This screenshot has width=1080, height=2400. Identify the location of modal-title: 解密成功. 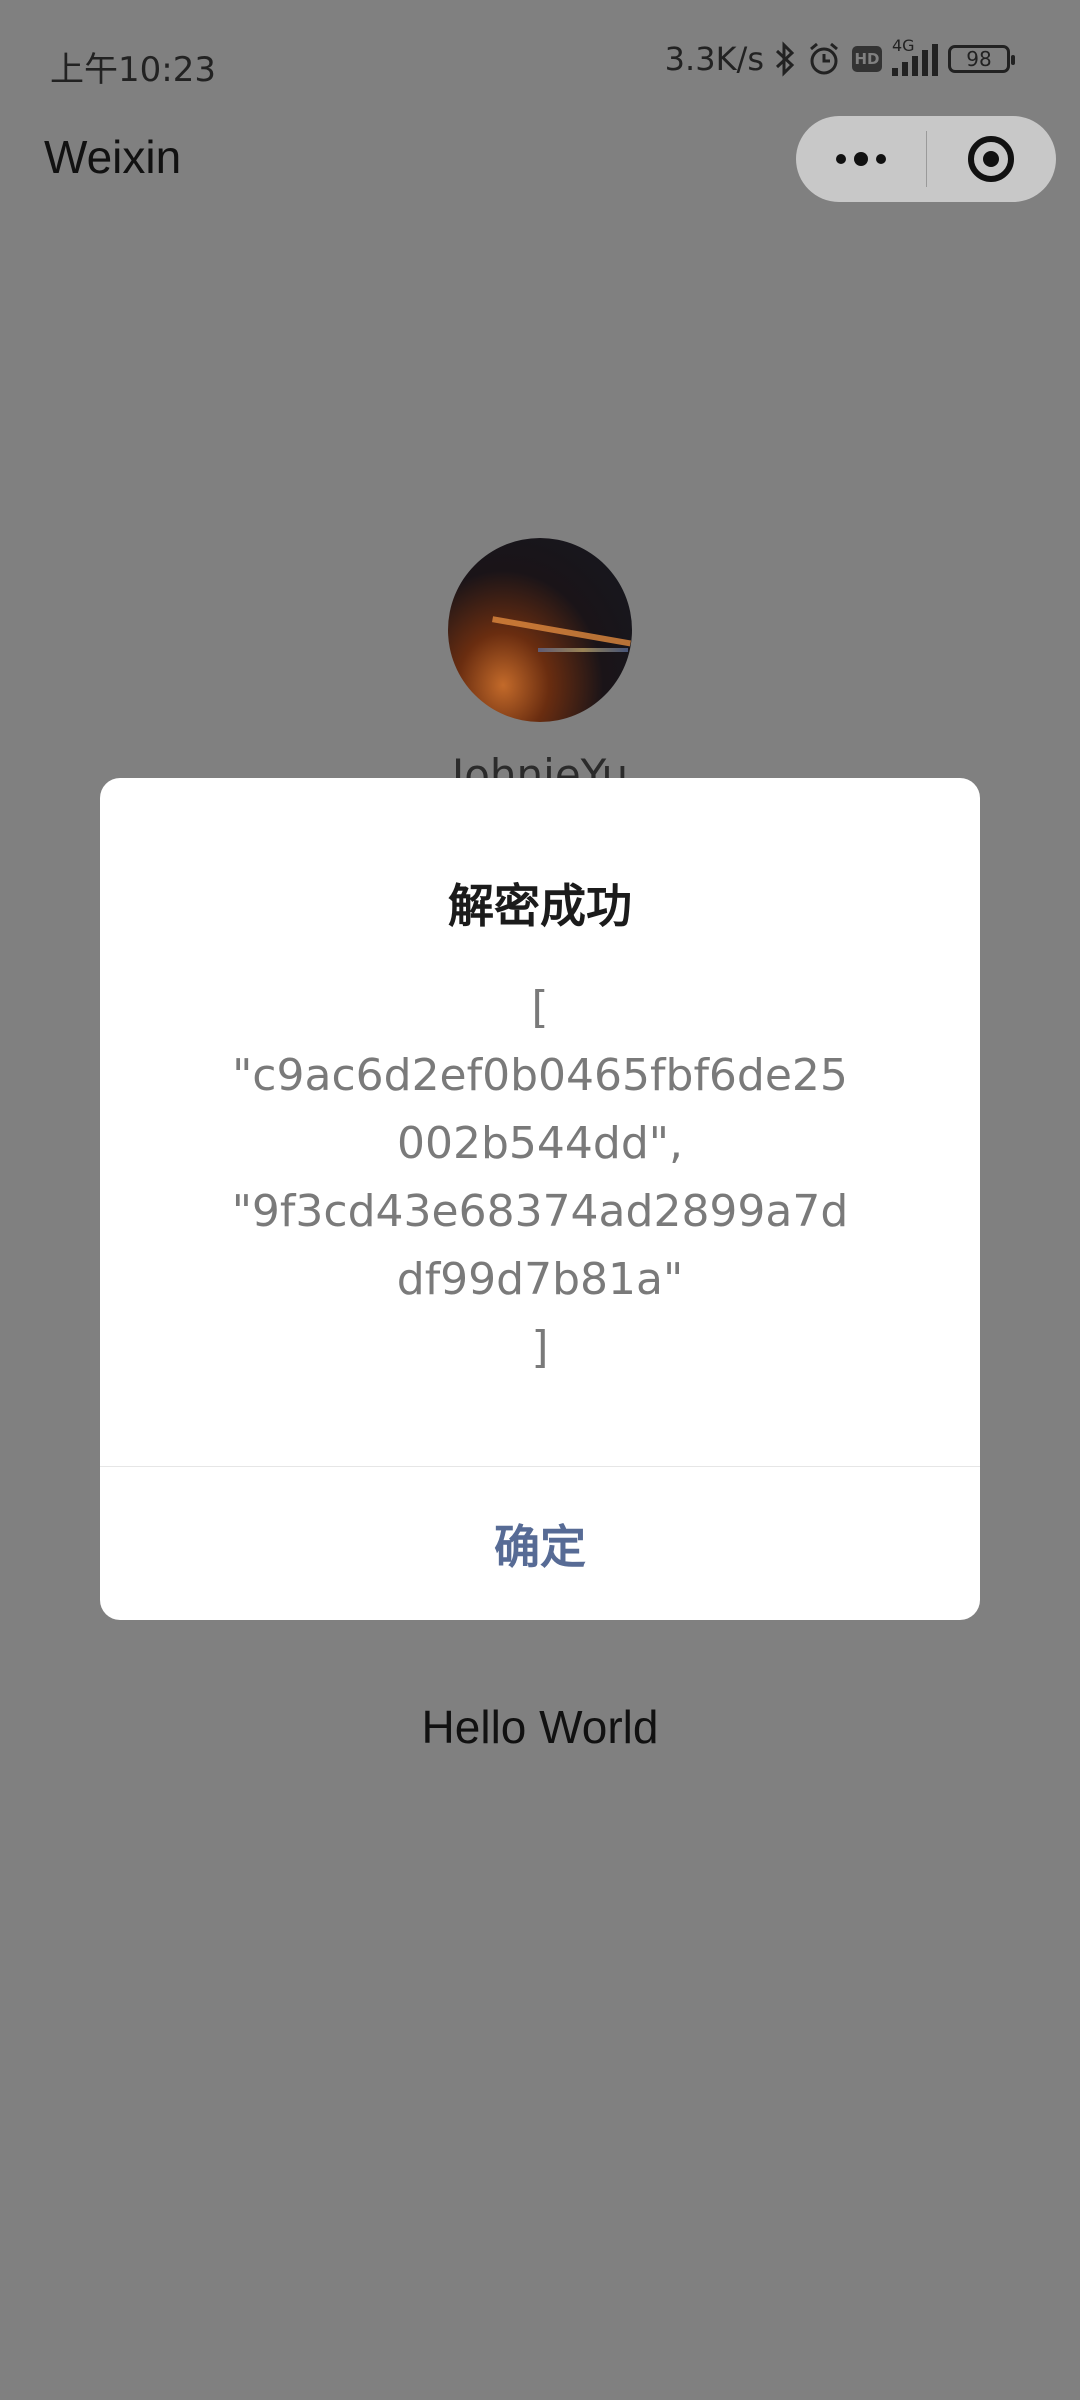
(540, 906).